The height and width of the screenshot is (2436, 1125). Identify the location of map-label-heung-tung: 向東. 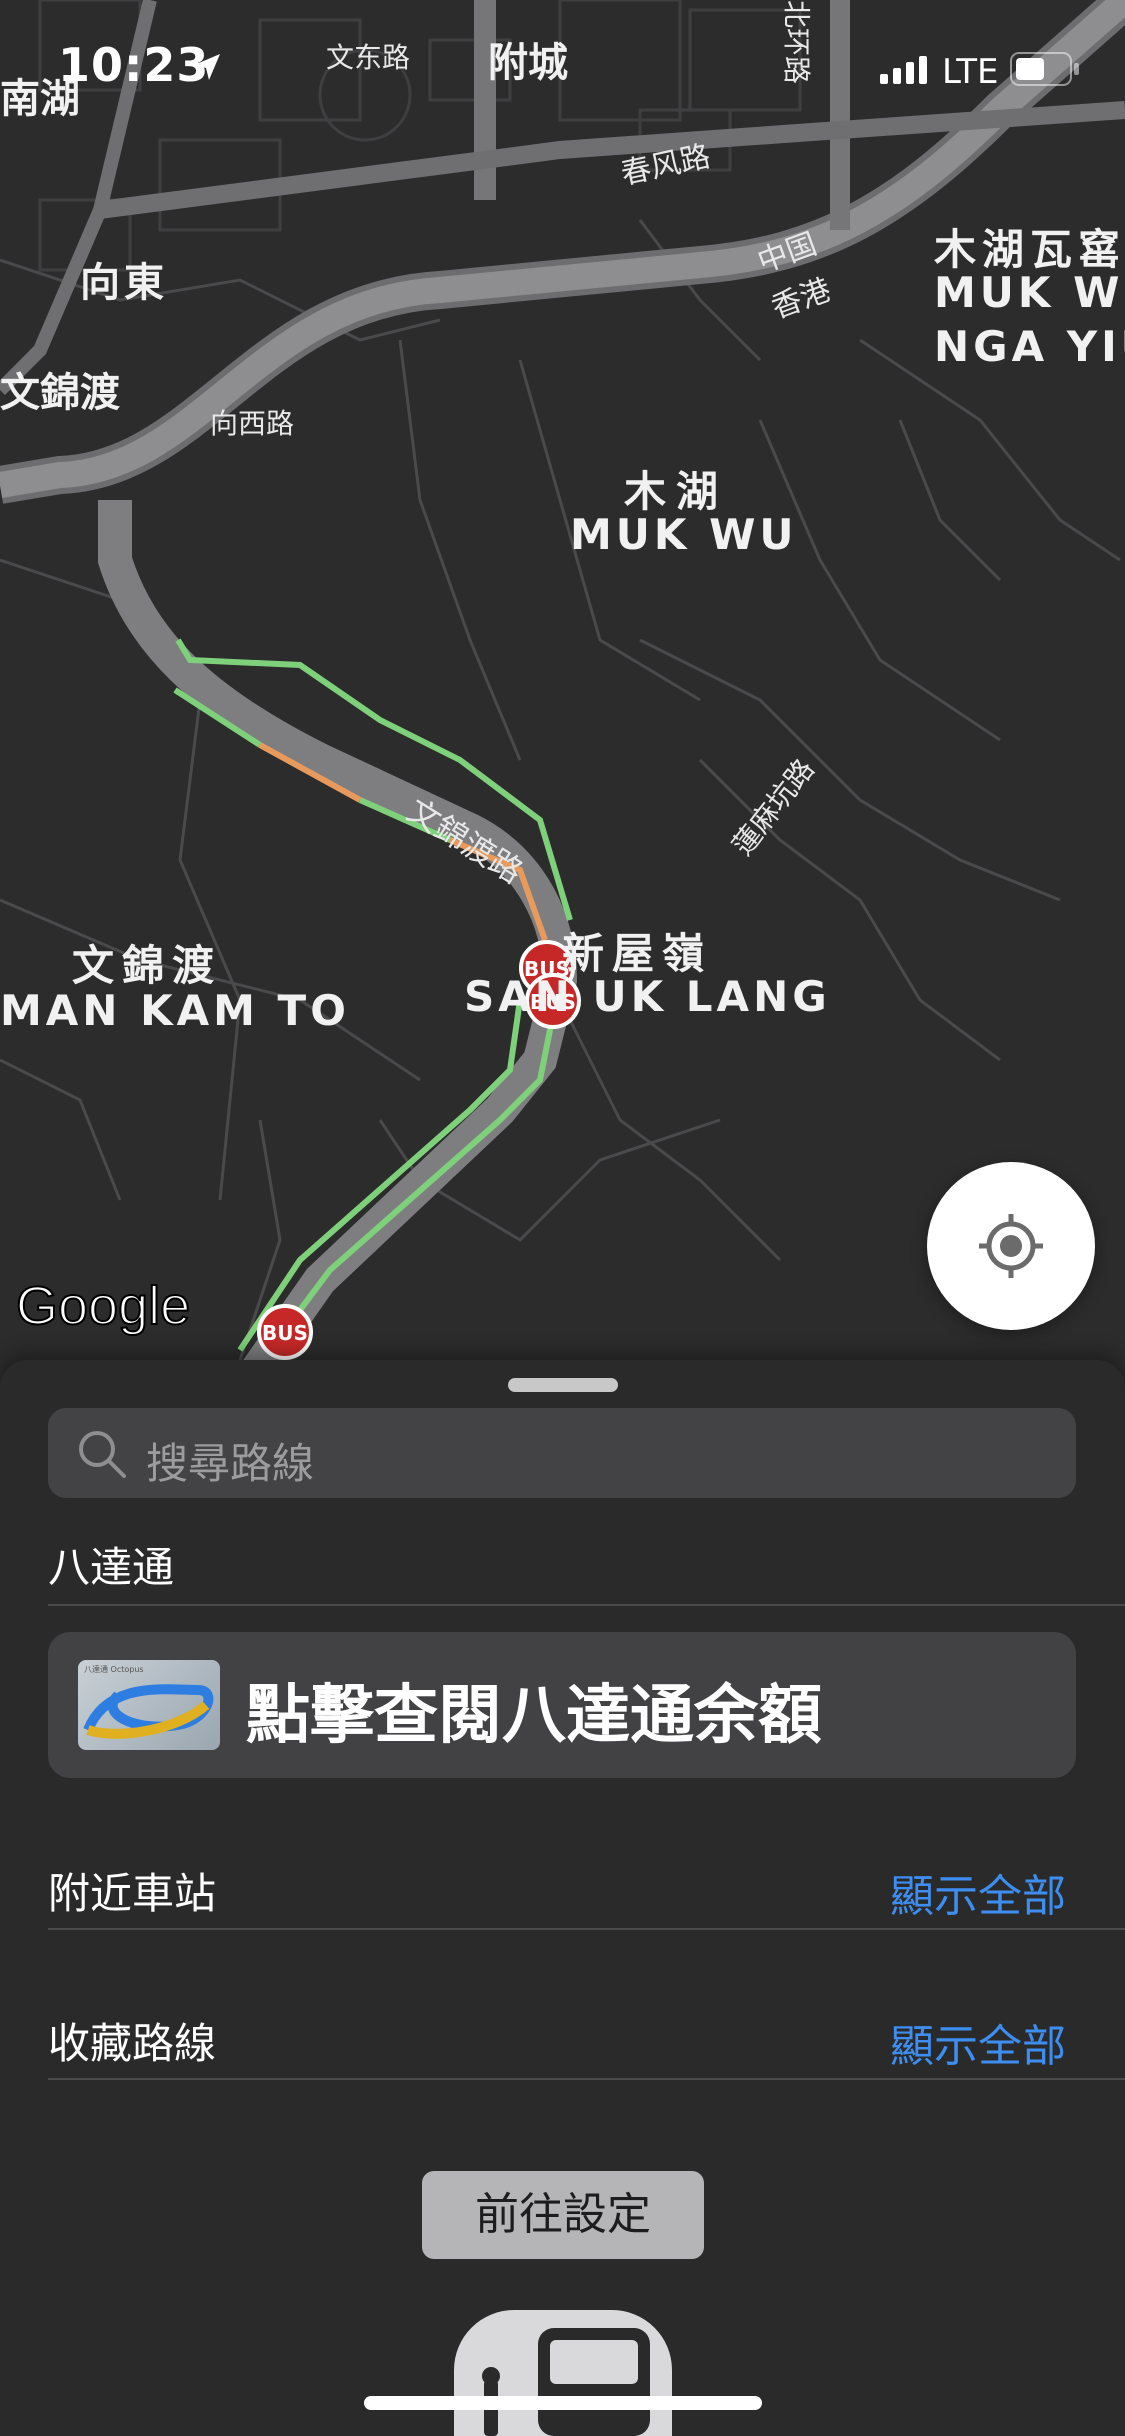
(124, 283).